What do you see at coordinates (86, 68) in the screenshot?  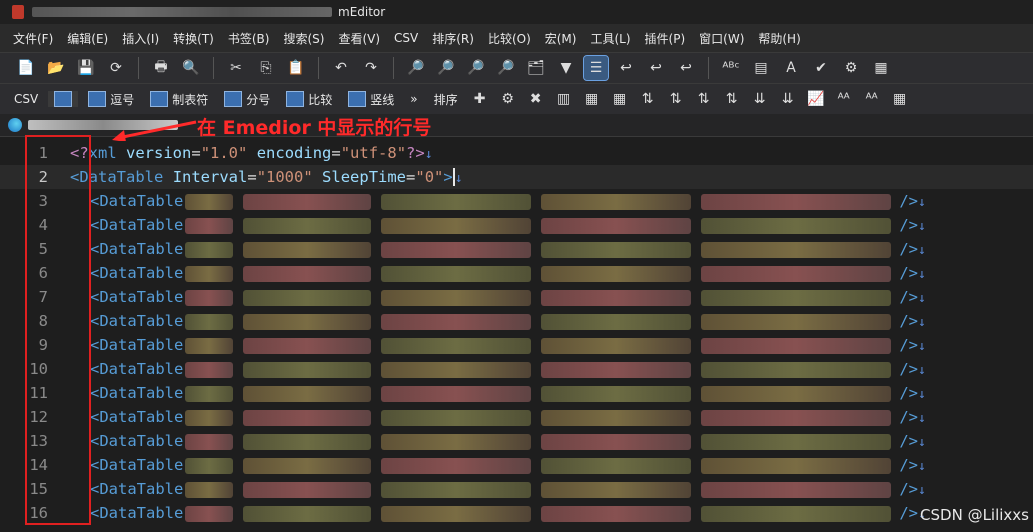 I see `save-icon: 💾` at bounding box center [86, 68].